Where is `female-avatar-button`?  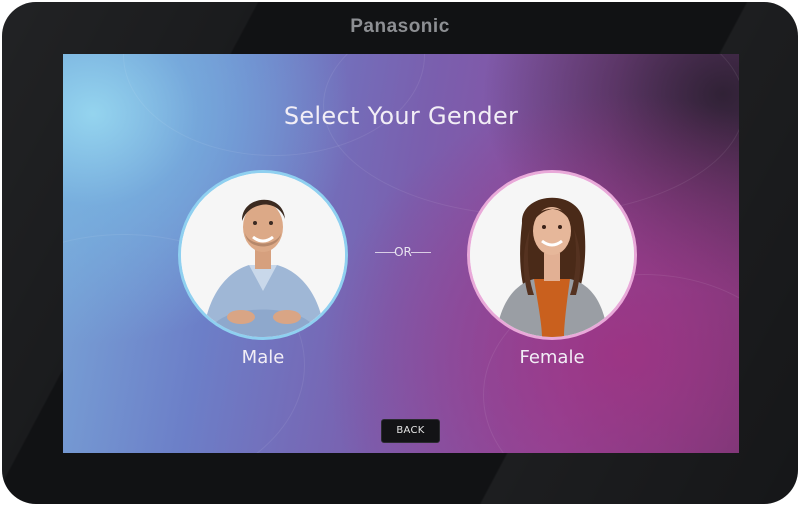
female-avatar-button is located at coordinates (552, 255).